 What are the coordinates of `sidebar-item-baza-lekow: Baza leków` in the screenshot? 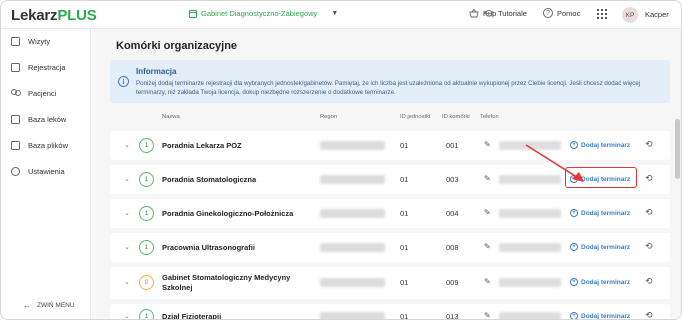 It's located at (38, 119).